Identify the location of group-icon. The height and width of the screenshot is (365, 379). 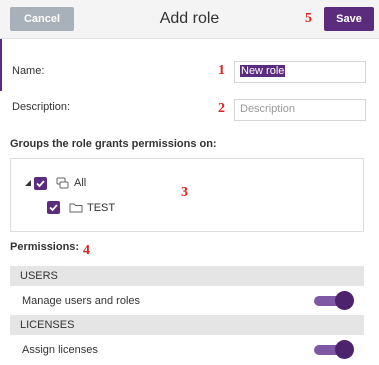
(62, 183).